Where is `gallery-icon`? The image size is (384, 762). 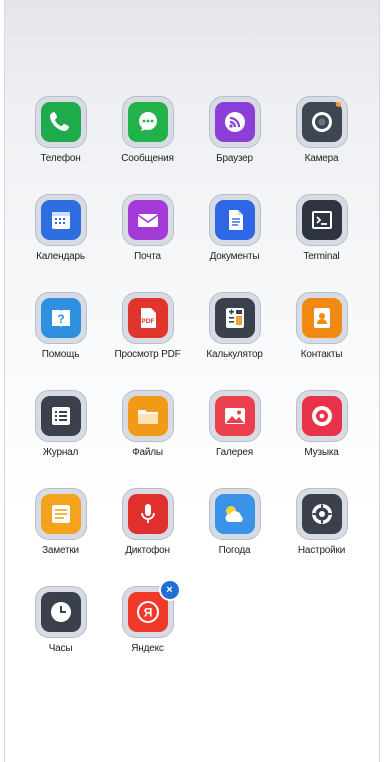 gallery-icon is located at coordinates (234, 416).